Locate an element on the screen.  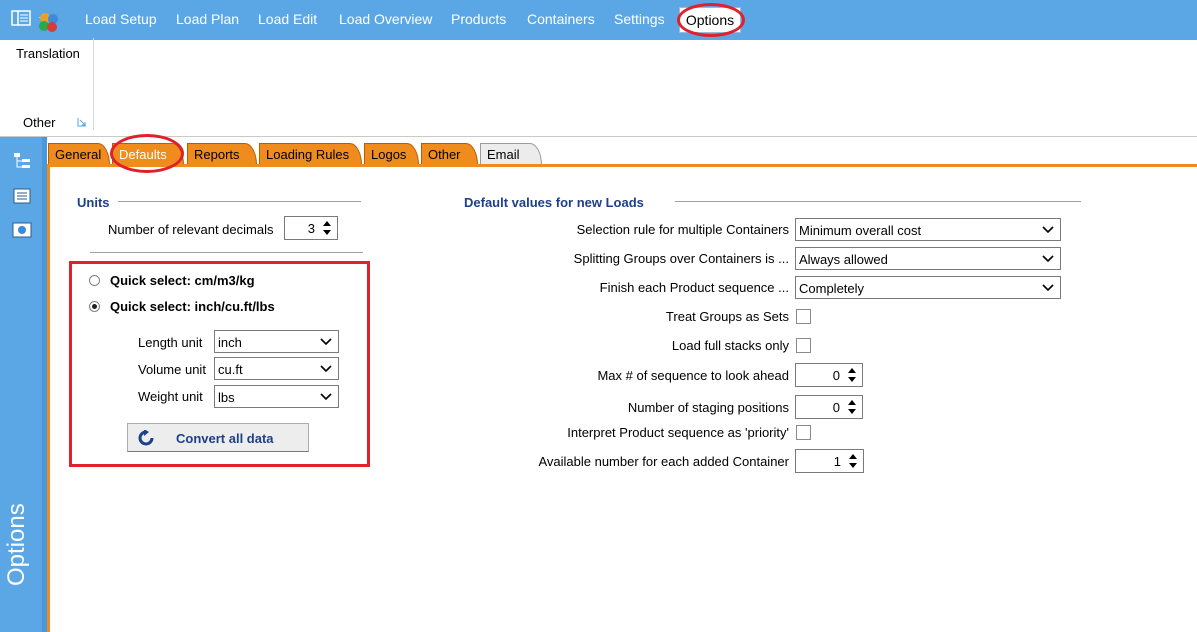
length-unit-value: inch is located at coordinates (230, 342).